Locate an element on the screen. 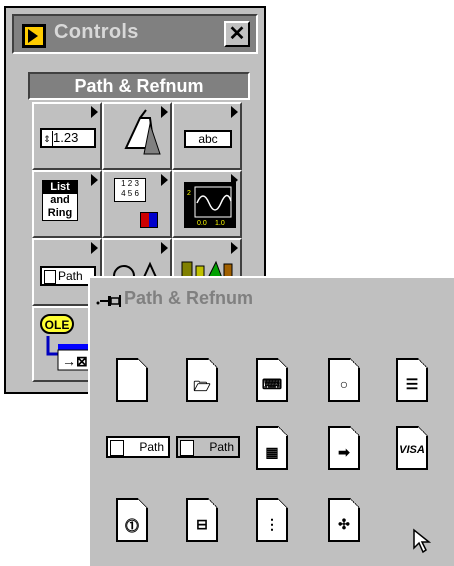  traffic-light-file-icon: ⋮ is located at coordinates (272, 520).